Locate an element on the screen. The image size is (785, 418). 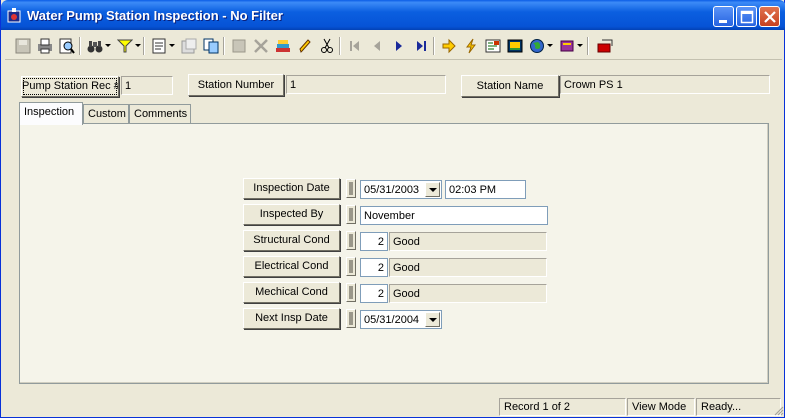
mechanical-cond-button: Mechical Cond is located at coordinates (291, 292).